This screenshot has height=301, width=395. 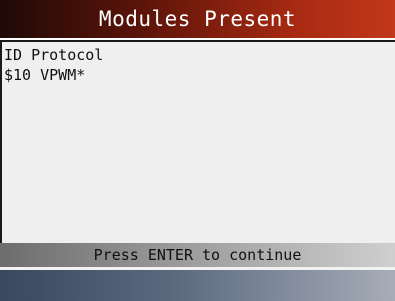 I want to click on screen-title: Modules Present, so click(x=197, y=19).